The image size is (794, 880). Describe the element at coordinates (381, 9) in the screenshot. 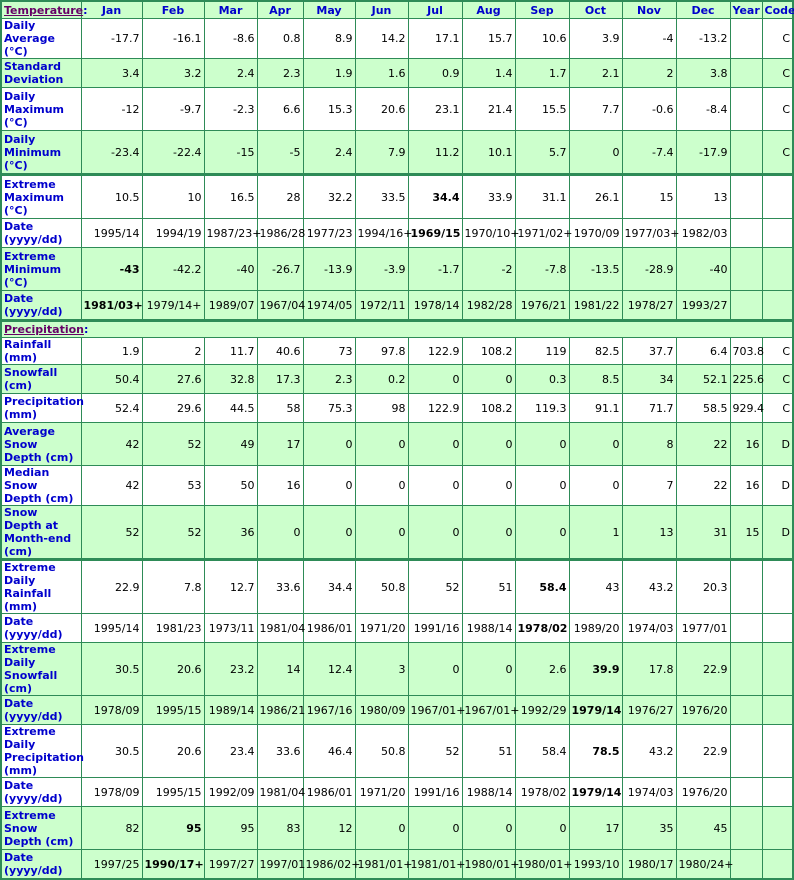

I see `column-header-jun: Jun` at that location.